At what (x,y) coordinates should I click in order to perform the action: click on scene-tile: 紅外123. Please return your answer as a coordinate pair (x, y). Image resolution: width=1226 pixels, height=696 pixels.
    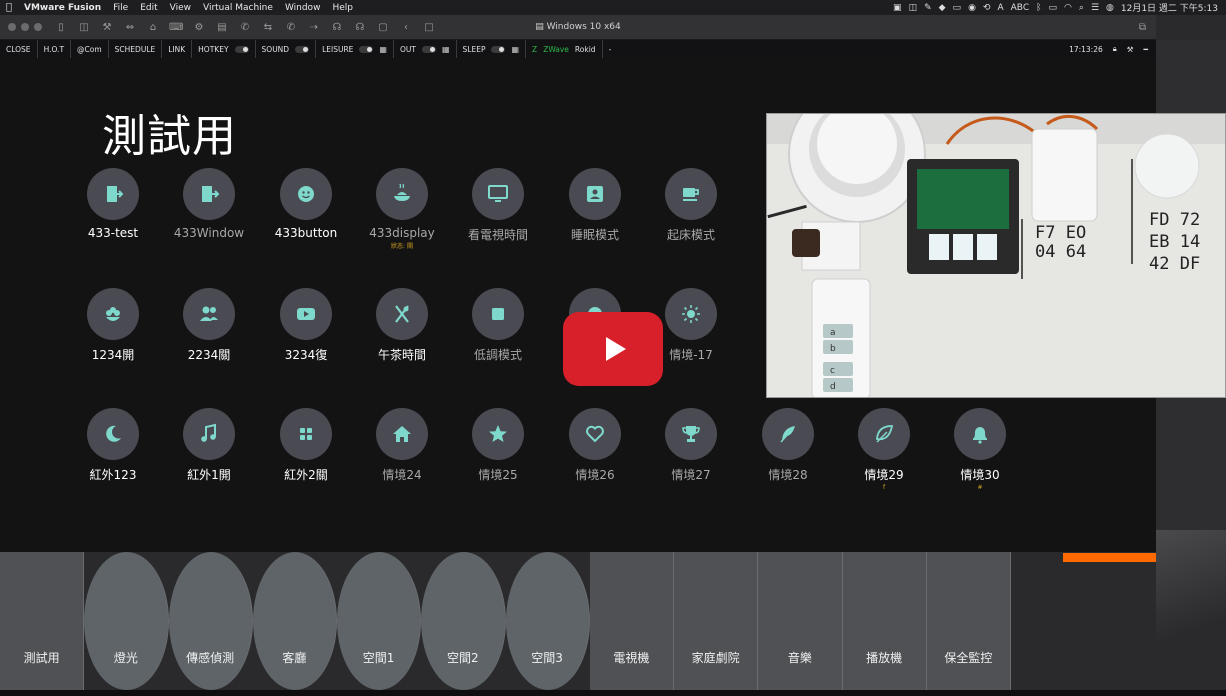
    Looking at the image, I should click on (113, 449).